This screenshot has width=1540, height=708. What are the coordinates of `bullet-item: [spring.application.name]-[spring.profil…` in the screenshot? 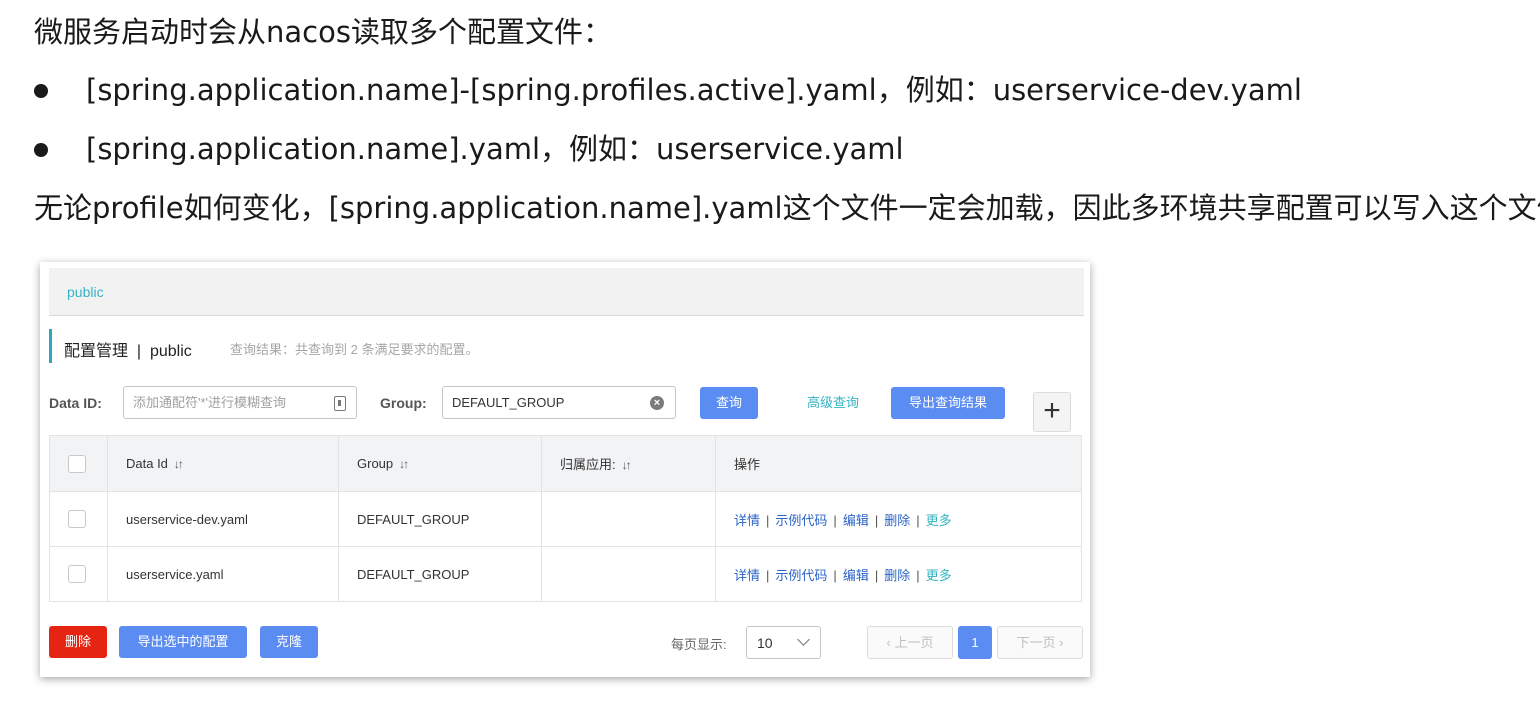 It's located at (694, 90).